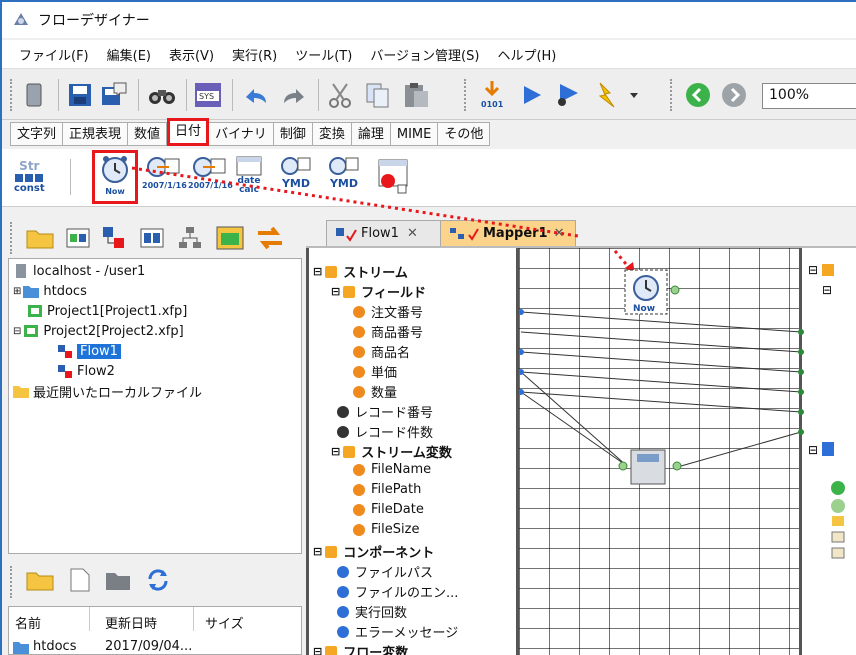 Image resolution: width=856 pixels, height=655 pixels. What do you see at coordinates (371, 134) in the screenshot?
I see `tab-logic: 論理` at bounding box center [371, 134].